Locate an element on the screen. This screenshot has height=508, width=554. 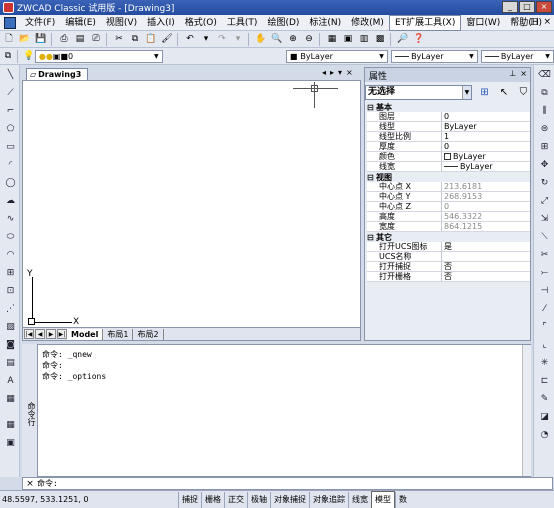
doc-close-button: × is located at coordinates (547, 22).